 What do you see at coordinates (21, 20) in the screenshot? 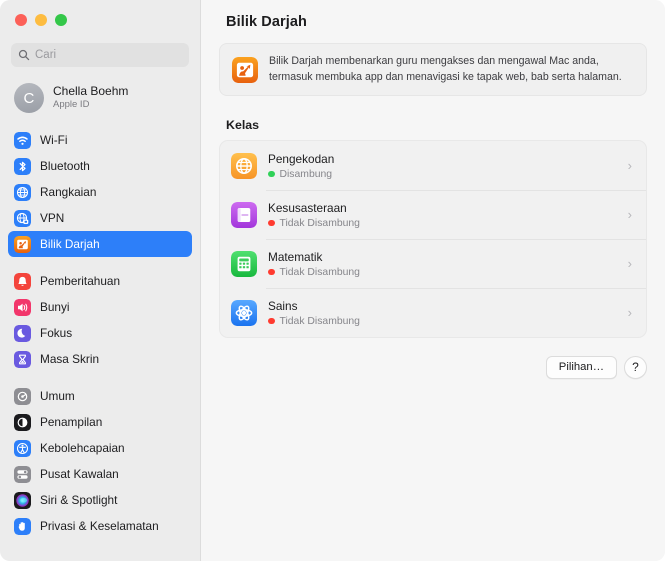
I see `close-window-button` at bounding box center [21, 20].